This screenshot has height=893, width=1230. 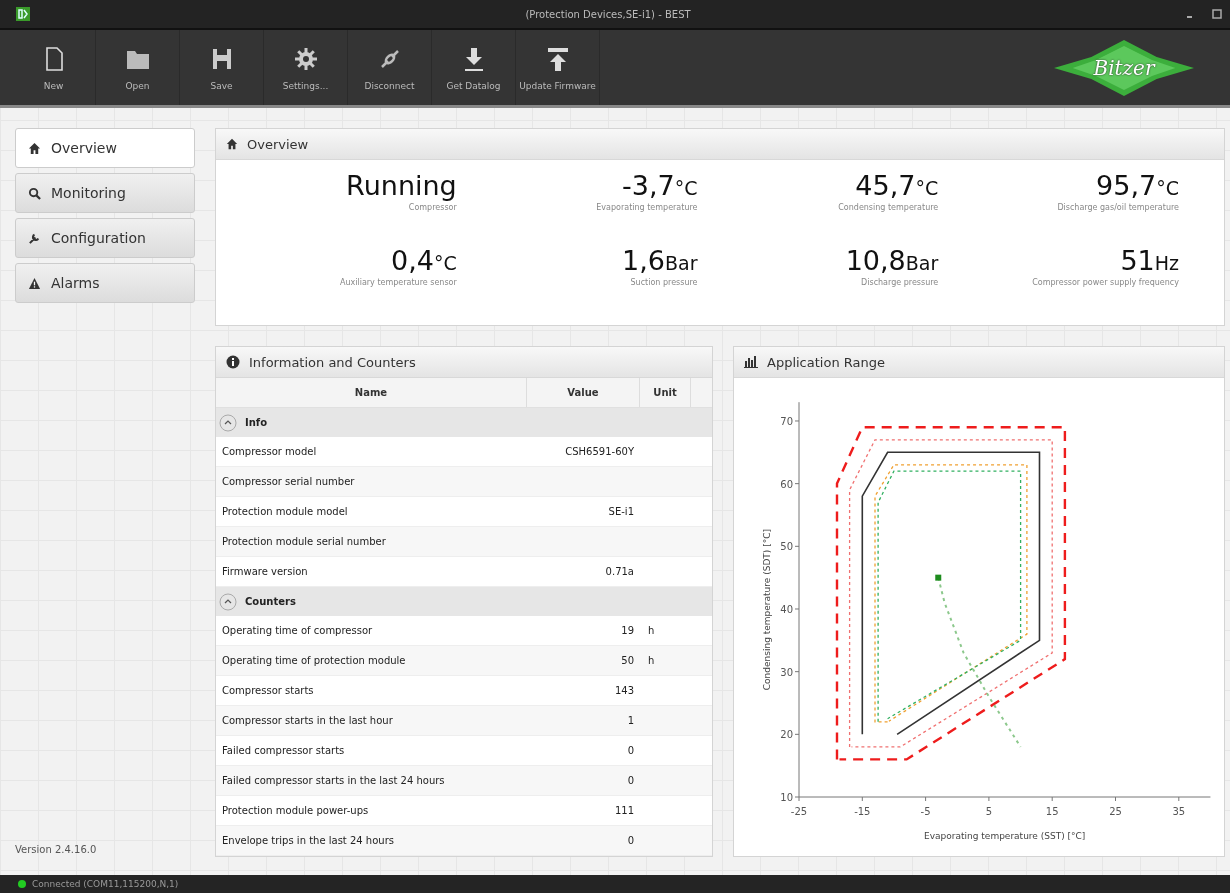 I want to click on operating-point, so click(x=938, y=577).